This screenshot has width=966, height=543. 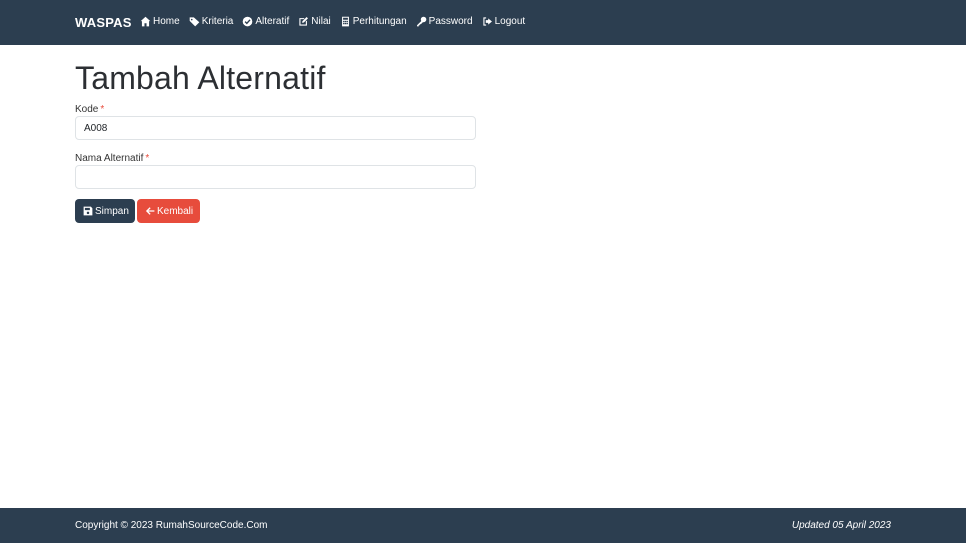 I want to click on save-button-label: Simpan, so click(x=112, y=211).